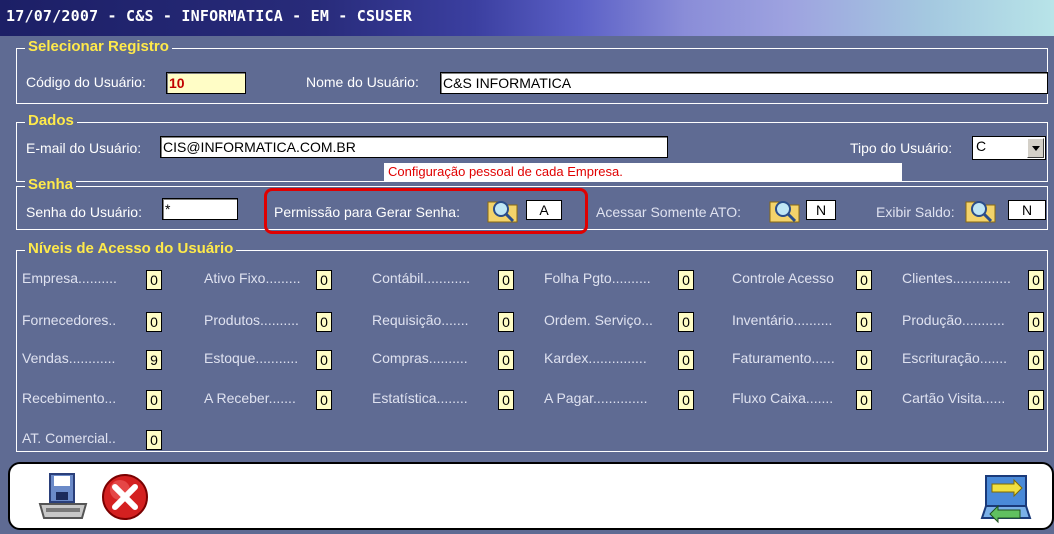 This screenshot has width=1054, height=534. Describe the element at coordinates (668, 212) in the screenshot. I see `acessar-ato-label: Acessar Somente ATO:` at that location.